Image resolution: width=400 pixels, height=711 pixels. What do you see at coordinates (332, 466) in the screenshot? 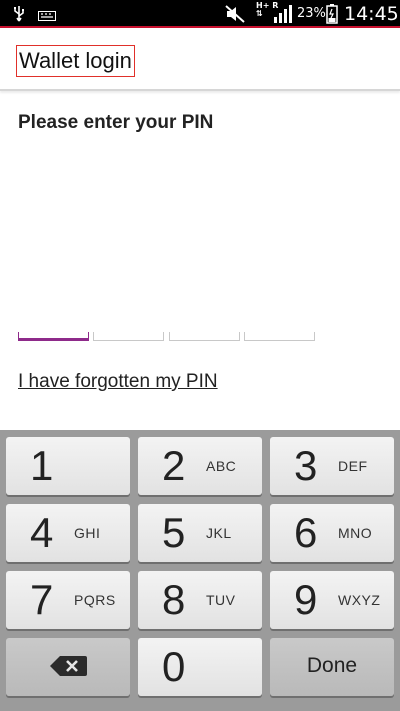
I see `key-3-button: 3 DEF` at bounding box center [332, 466].